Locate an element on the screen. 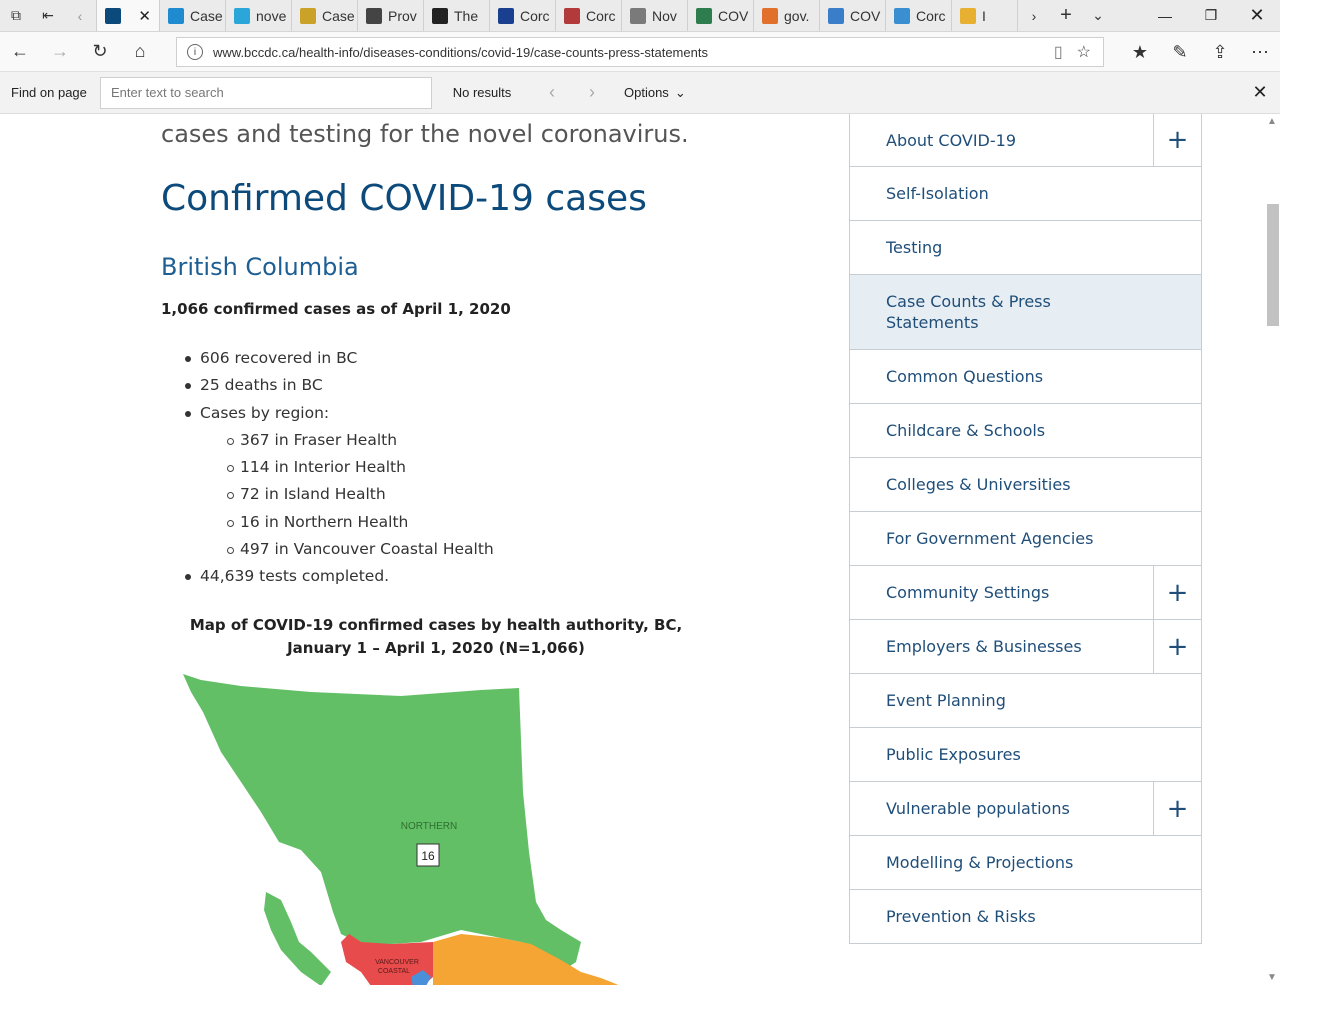  sidebar-item-label: Testing is located at coordinates (914, 247).